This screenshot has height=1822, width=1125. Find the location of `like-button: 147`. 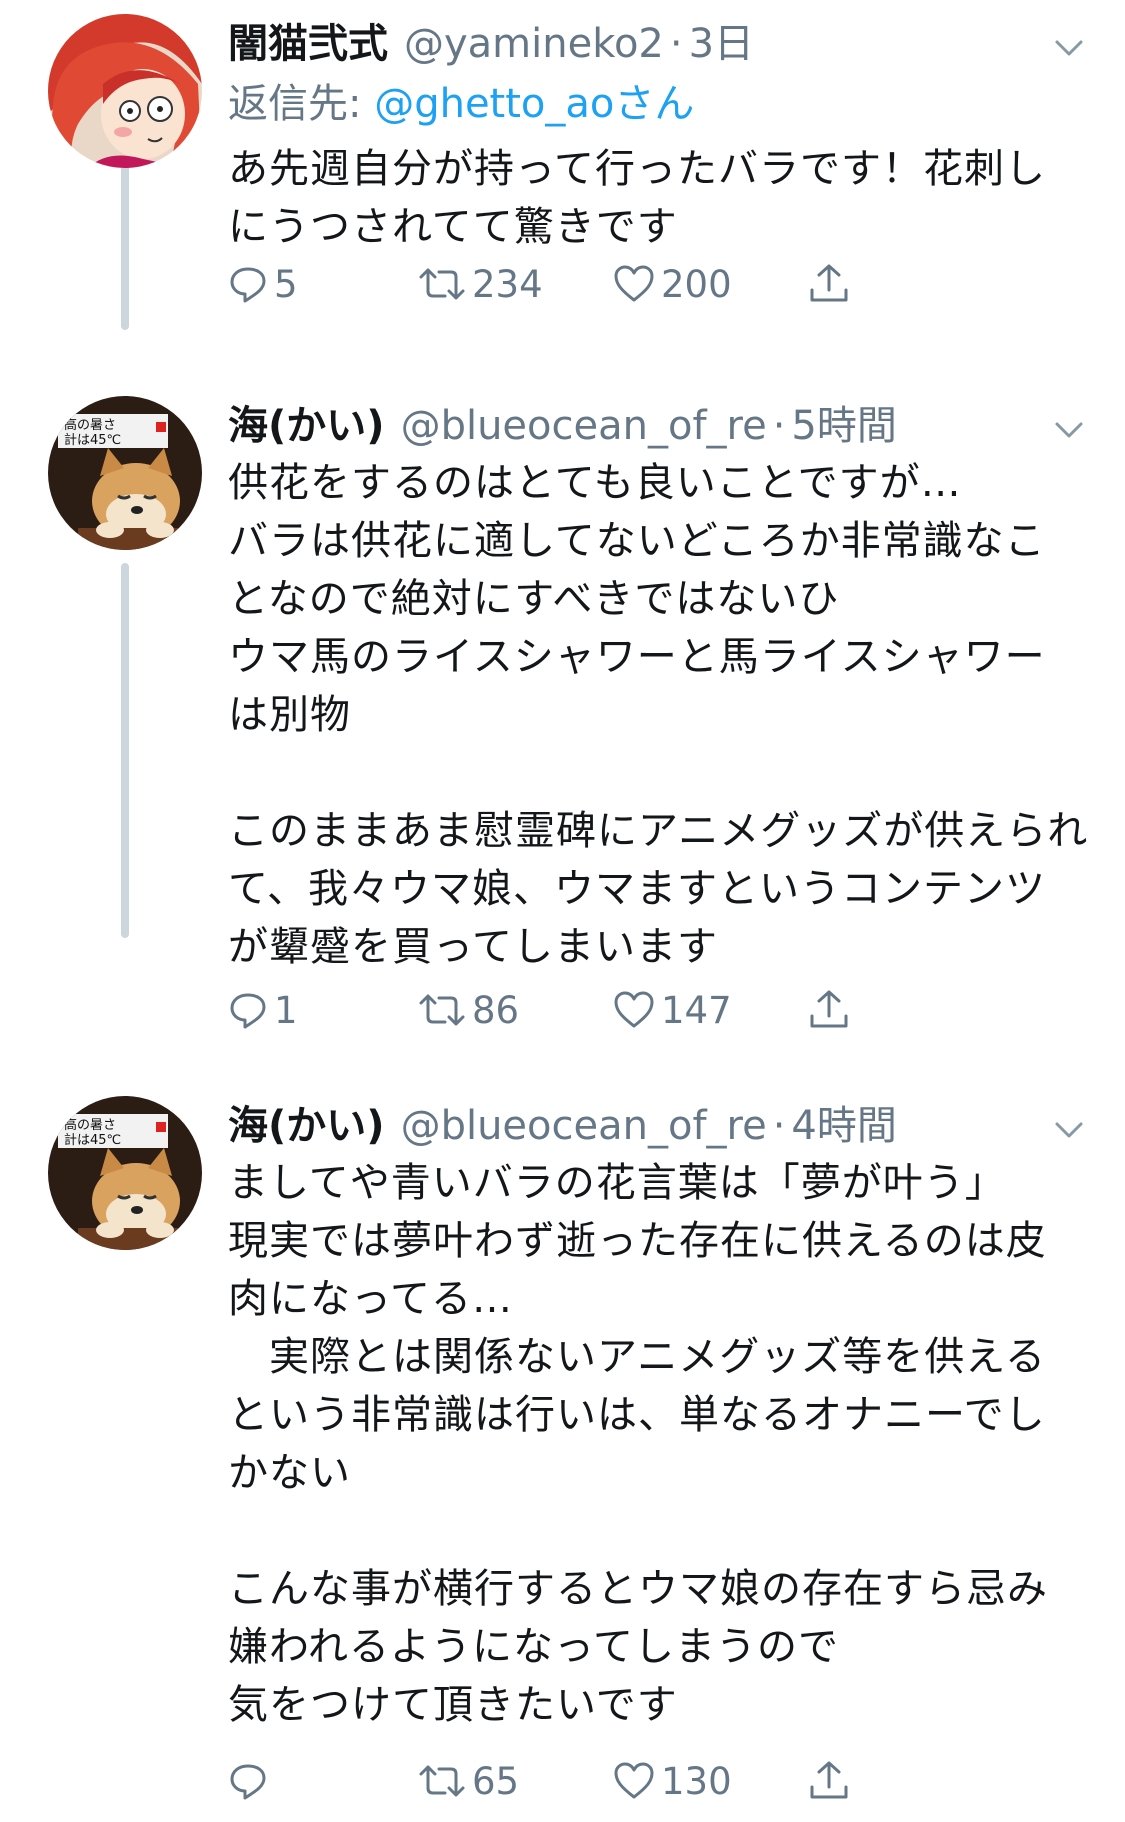

like-button: 147 is located at coordinates (672, 1010).